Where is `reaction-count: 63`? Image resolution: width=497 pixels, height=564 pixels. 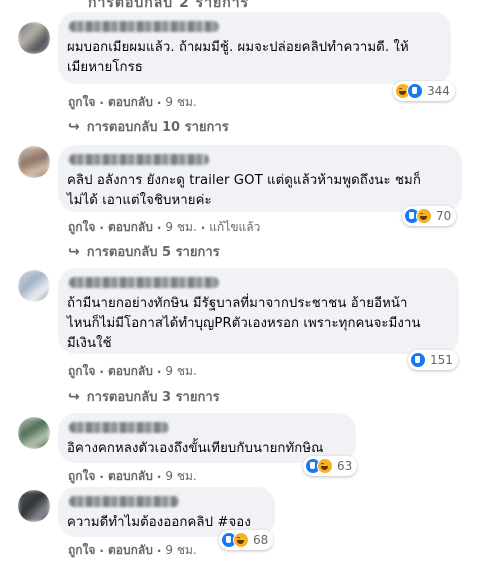
reaction-count: 63 is located at coordinates (345, 466).